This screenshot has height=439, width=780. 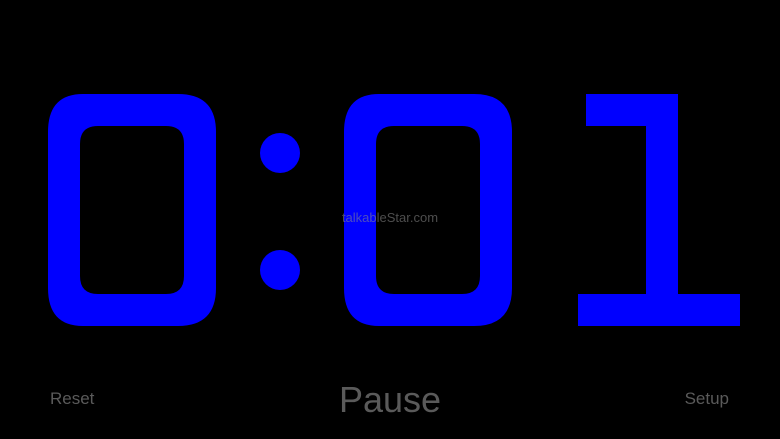 I want to click on timer-colon, so click(x=280, y=211).